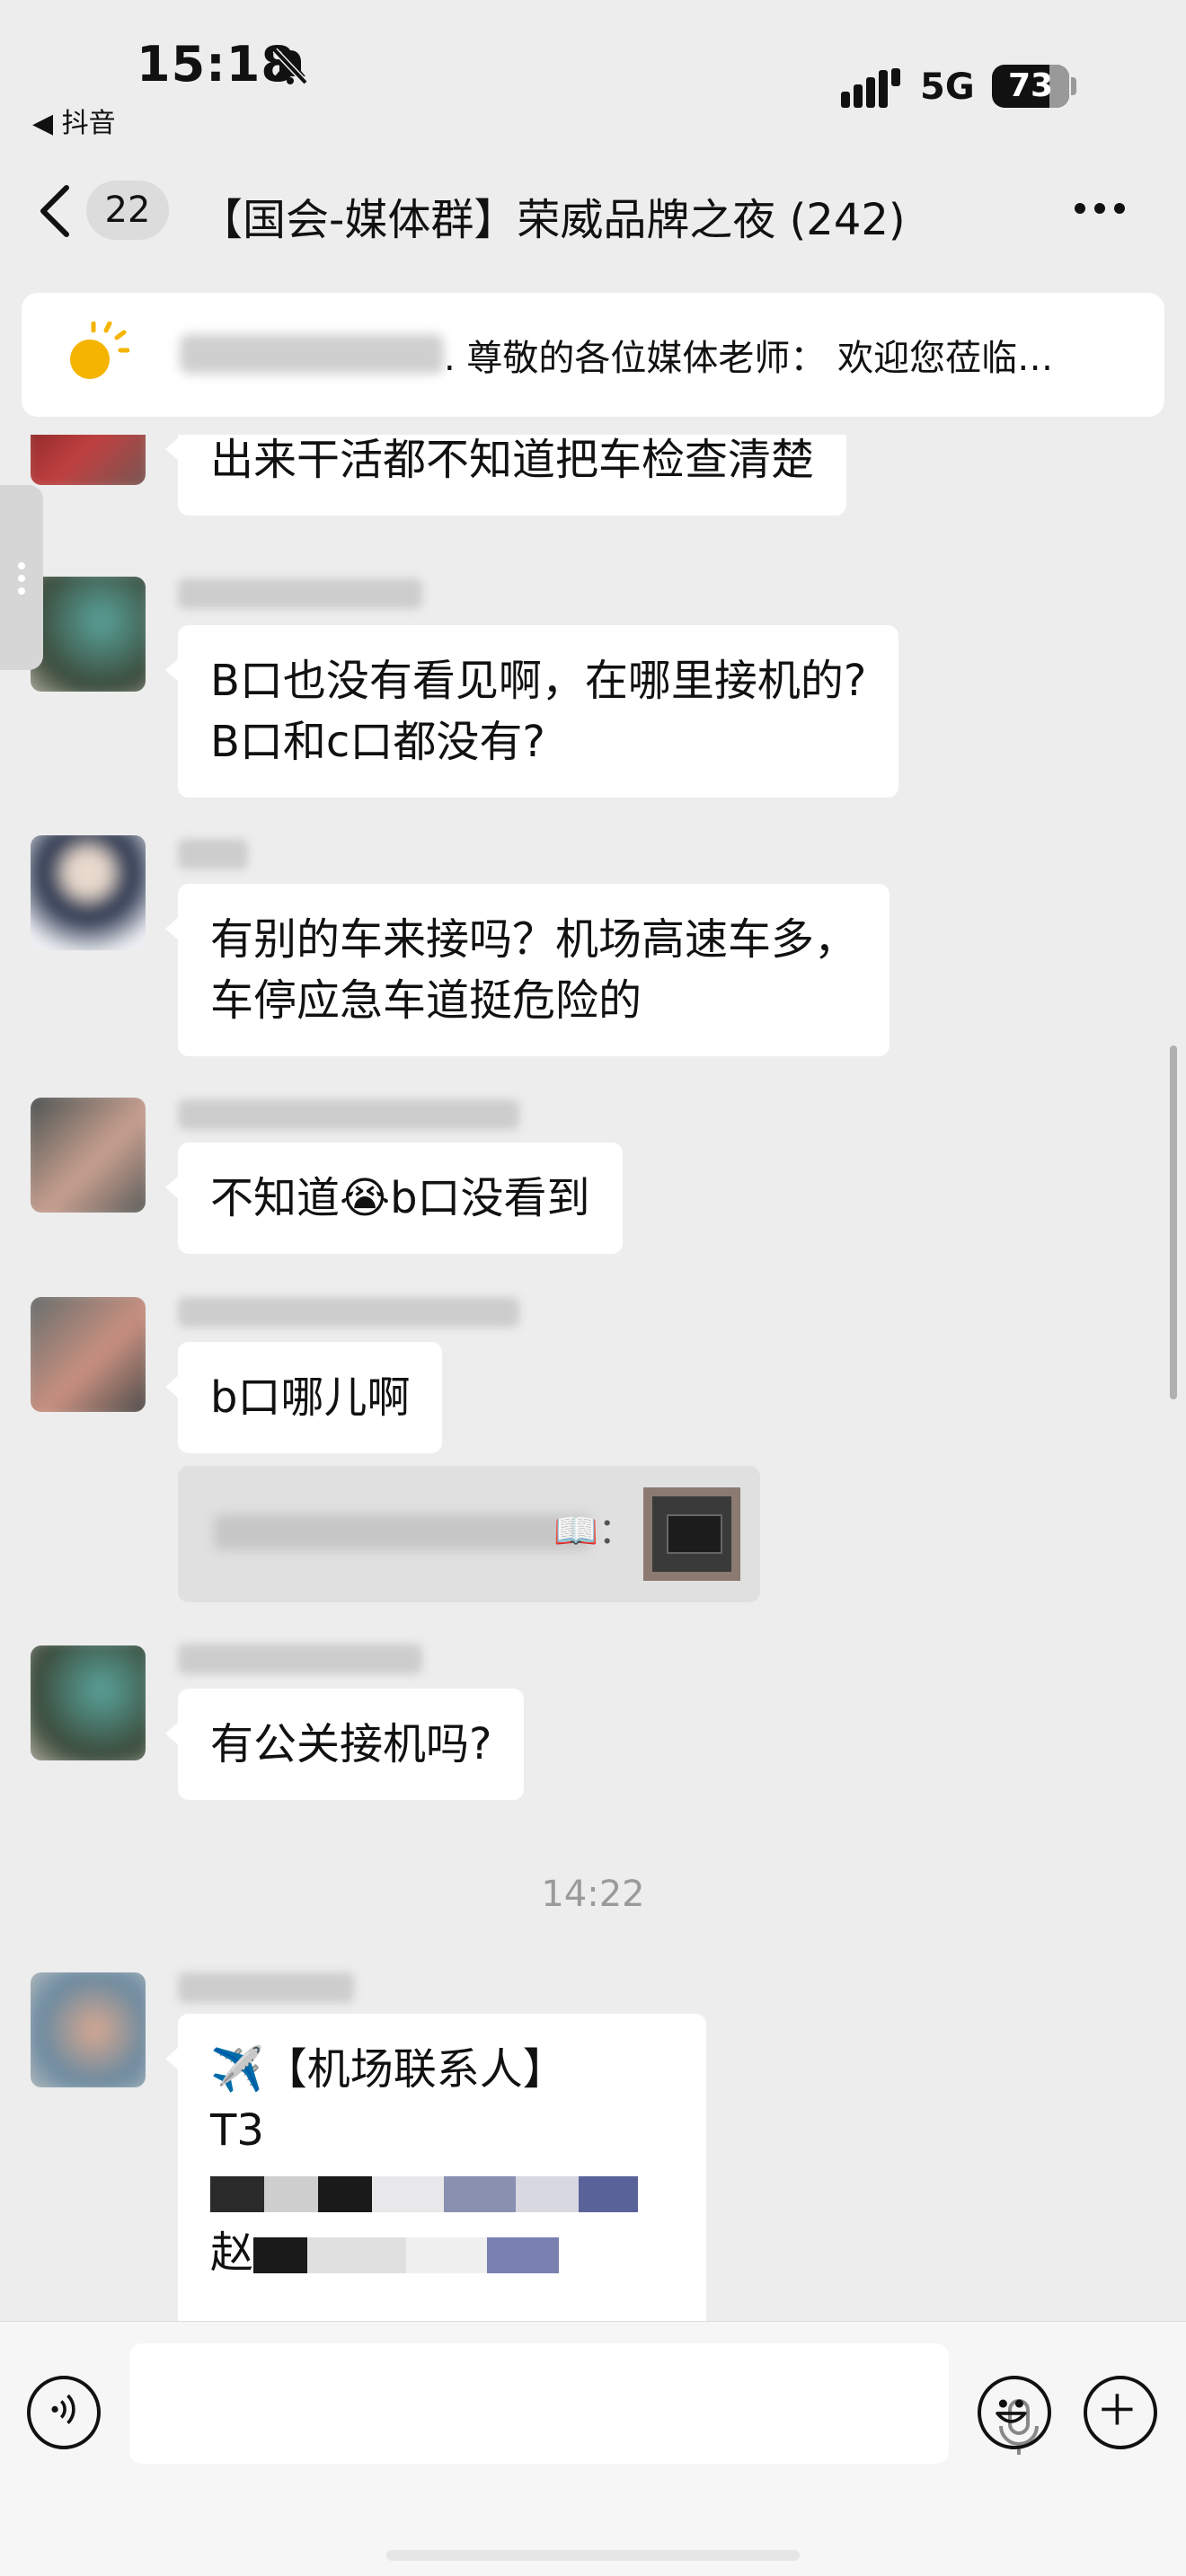 Image resolution: width=1186 pixels, height=2576 pixels. What do you see at coordinates (442, 2252) in the screenshot?
I see `redacted-line-2: 赵` at bounding box center [442, 2252].